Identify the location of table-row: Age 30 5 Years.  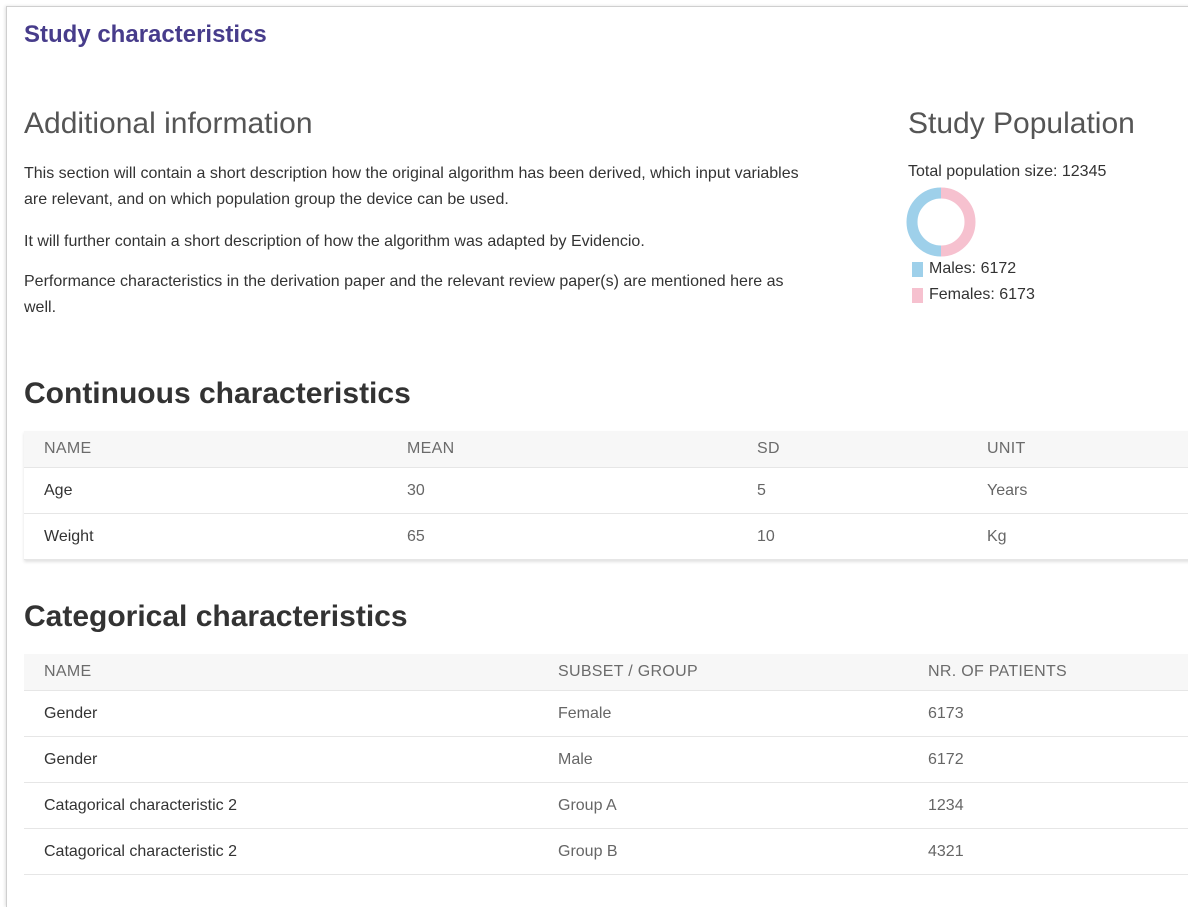
(606, 490).